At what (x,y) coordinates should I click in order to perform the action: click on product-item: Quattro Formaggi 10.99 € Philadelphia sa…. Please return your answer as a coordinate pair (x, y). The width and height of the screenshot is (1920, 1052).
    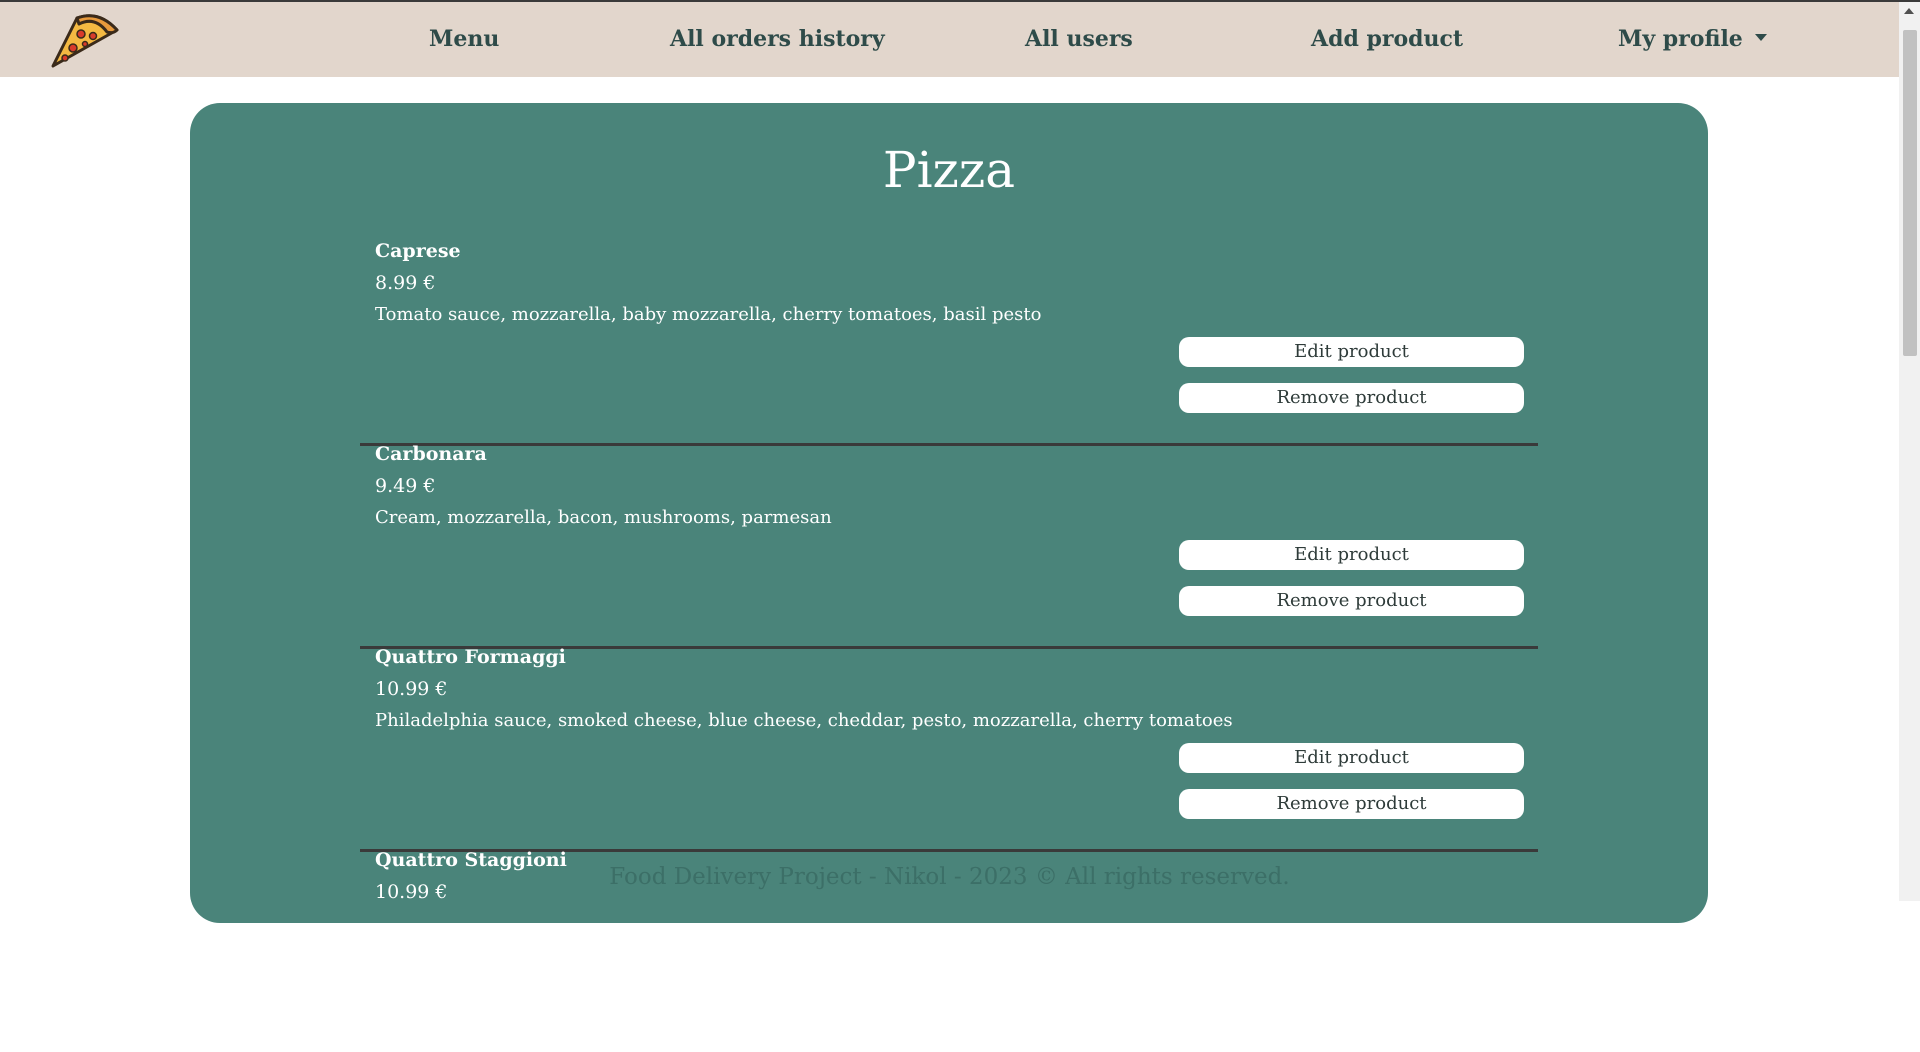
    Looking at the image, I should click on (949, 749).